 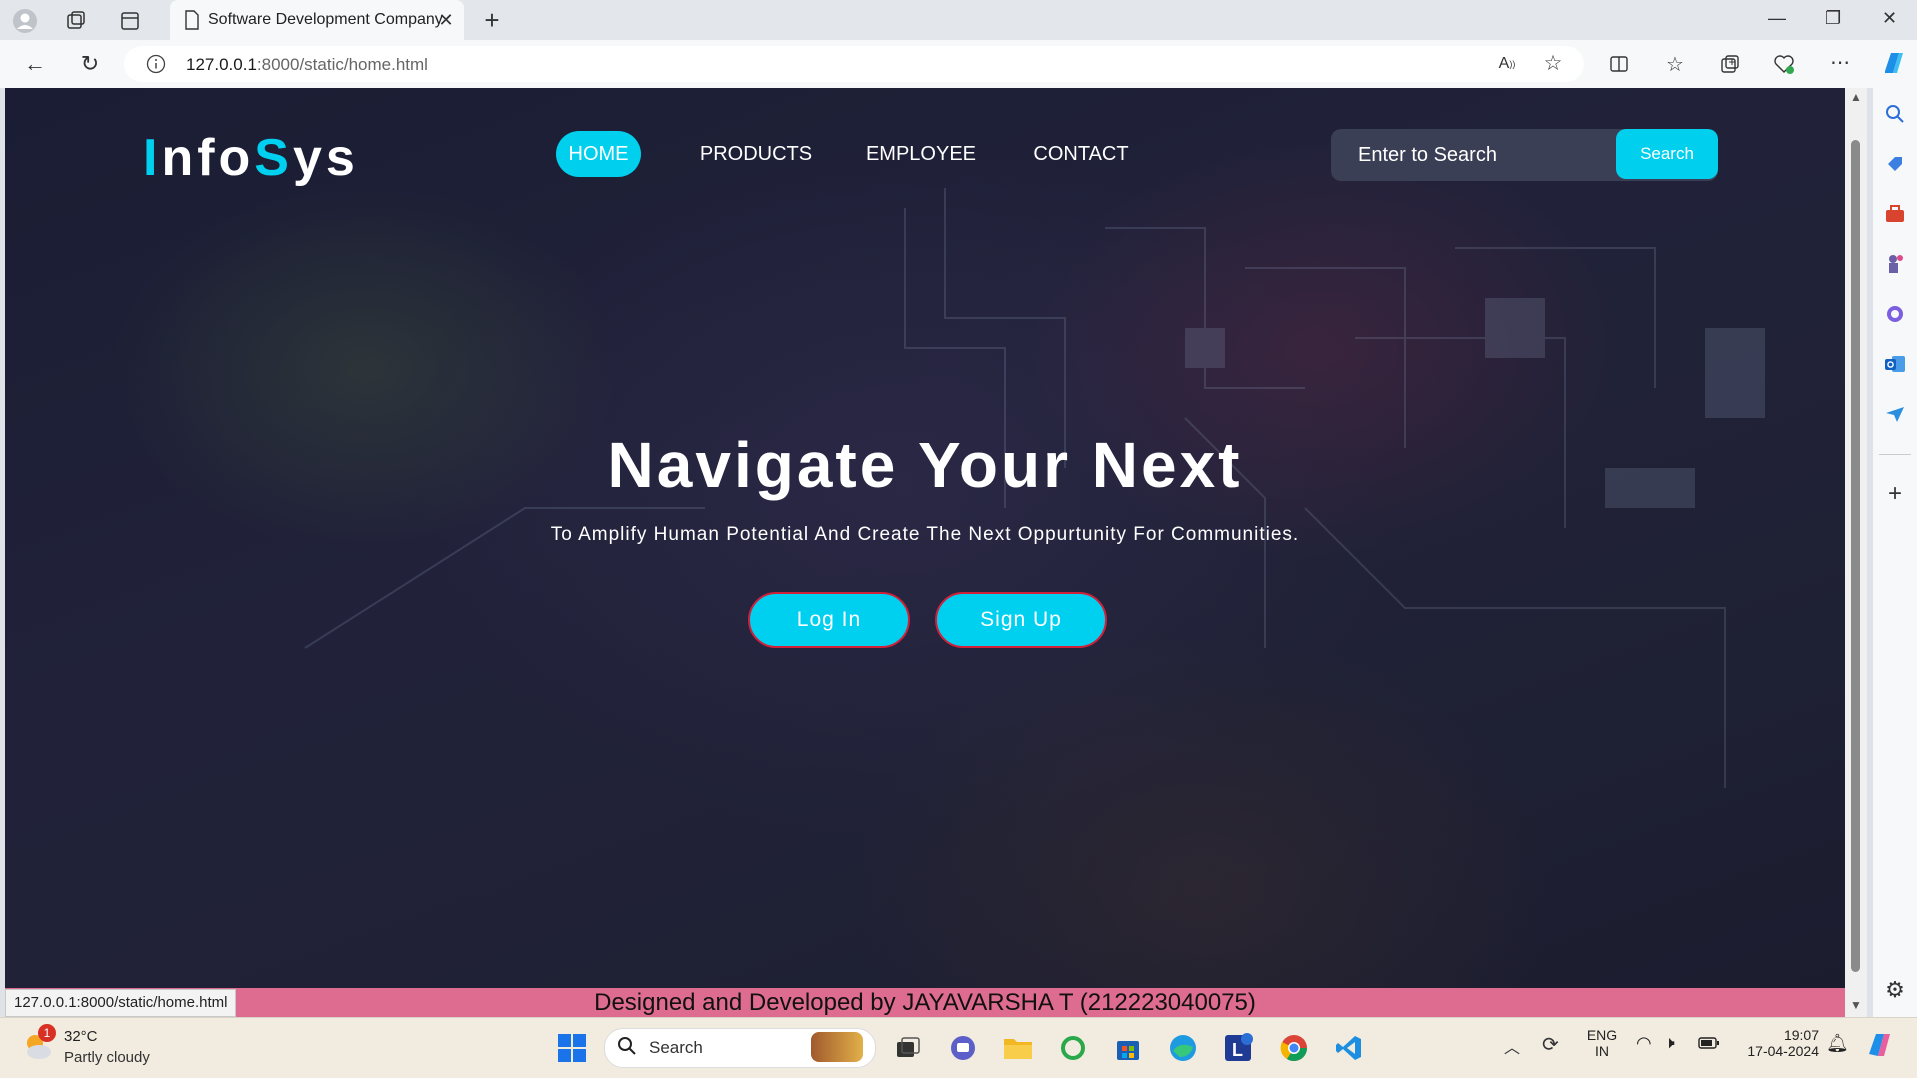 What do you see at coordinates (156, 64) in the screenshot?
I see `info-icon` at bounding box center [156, 64].